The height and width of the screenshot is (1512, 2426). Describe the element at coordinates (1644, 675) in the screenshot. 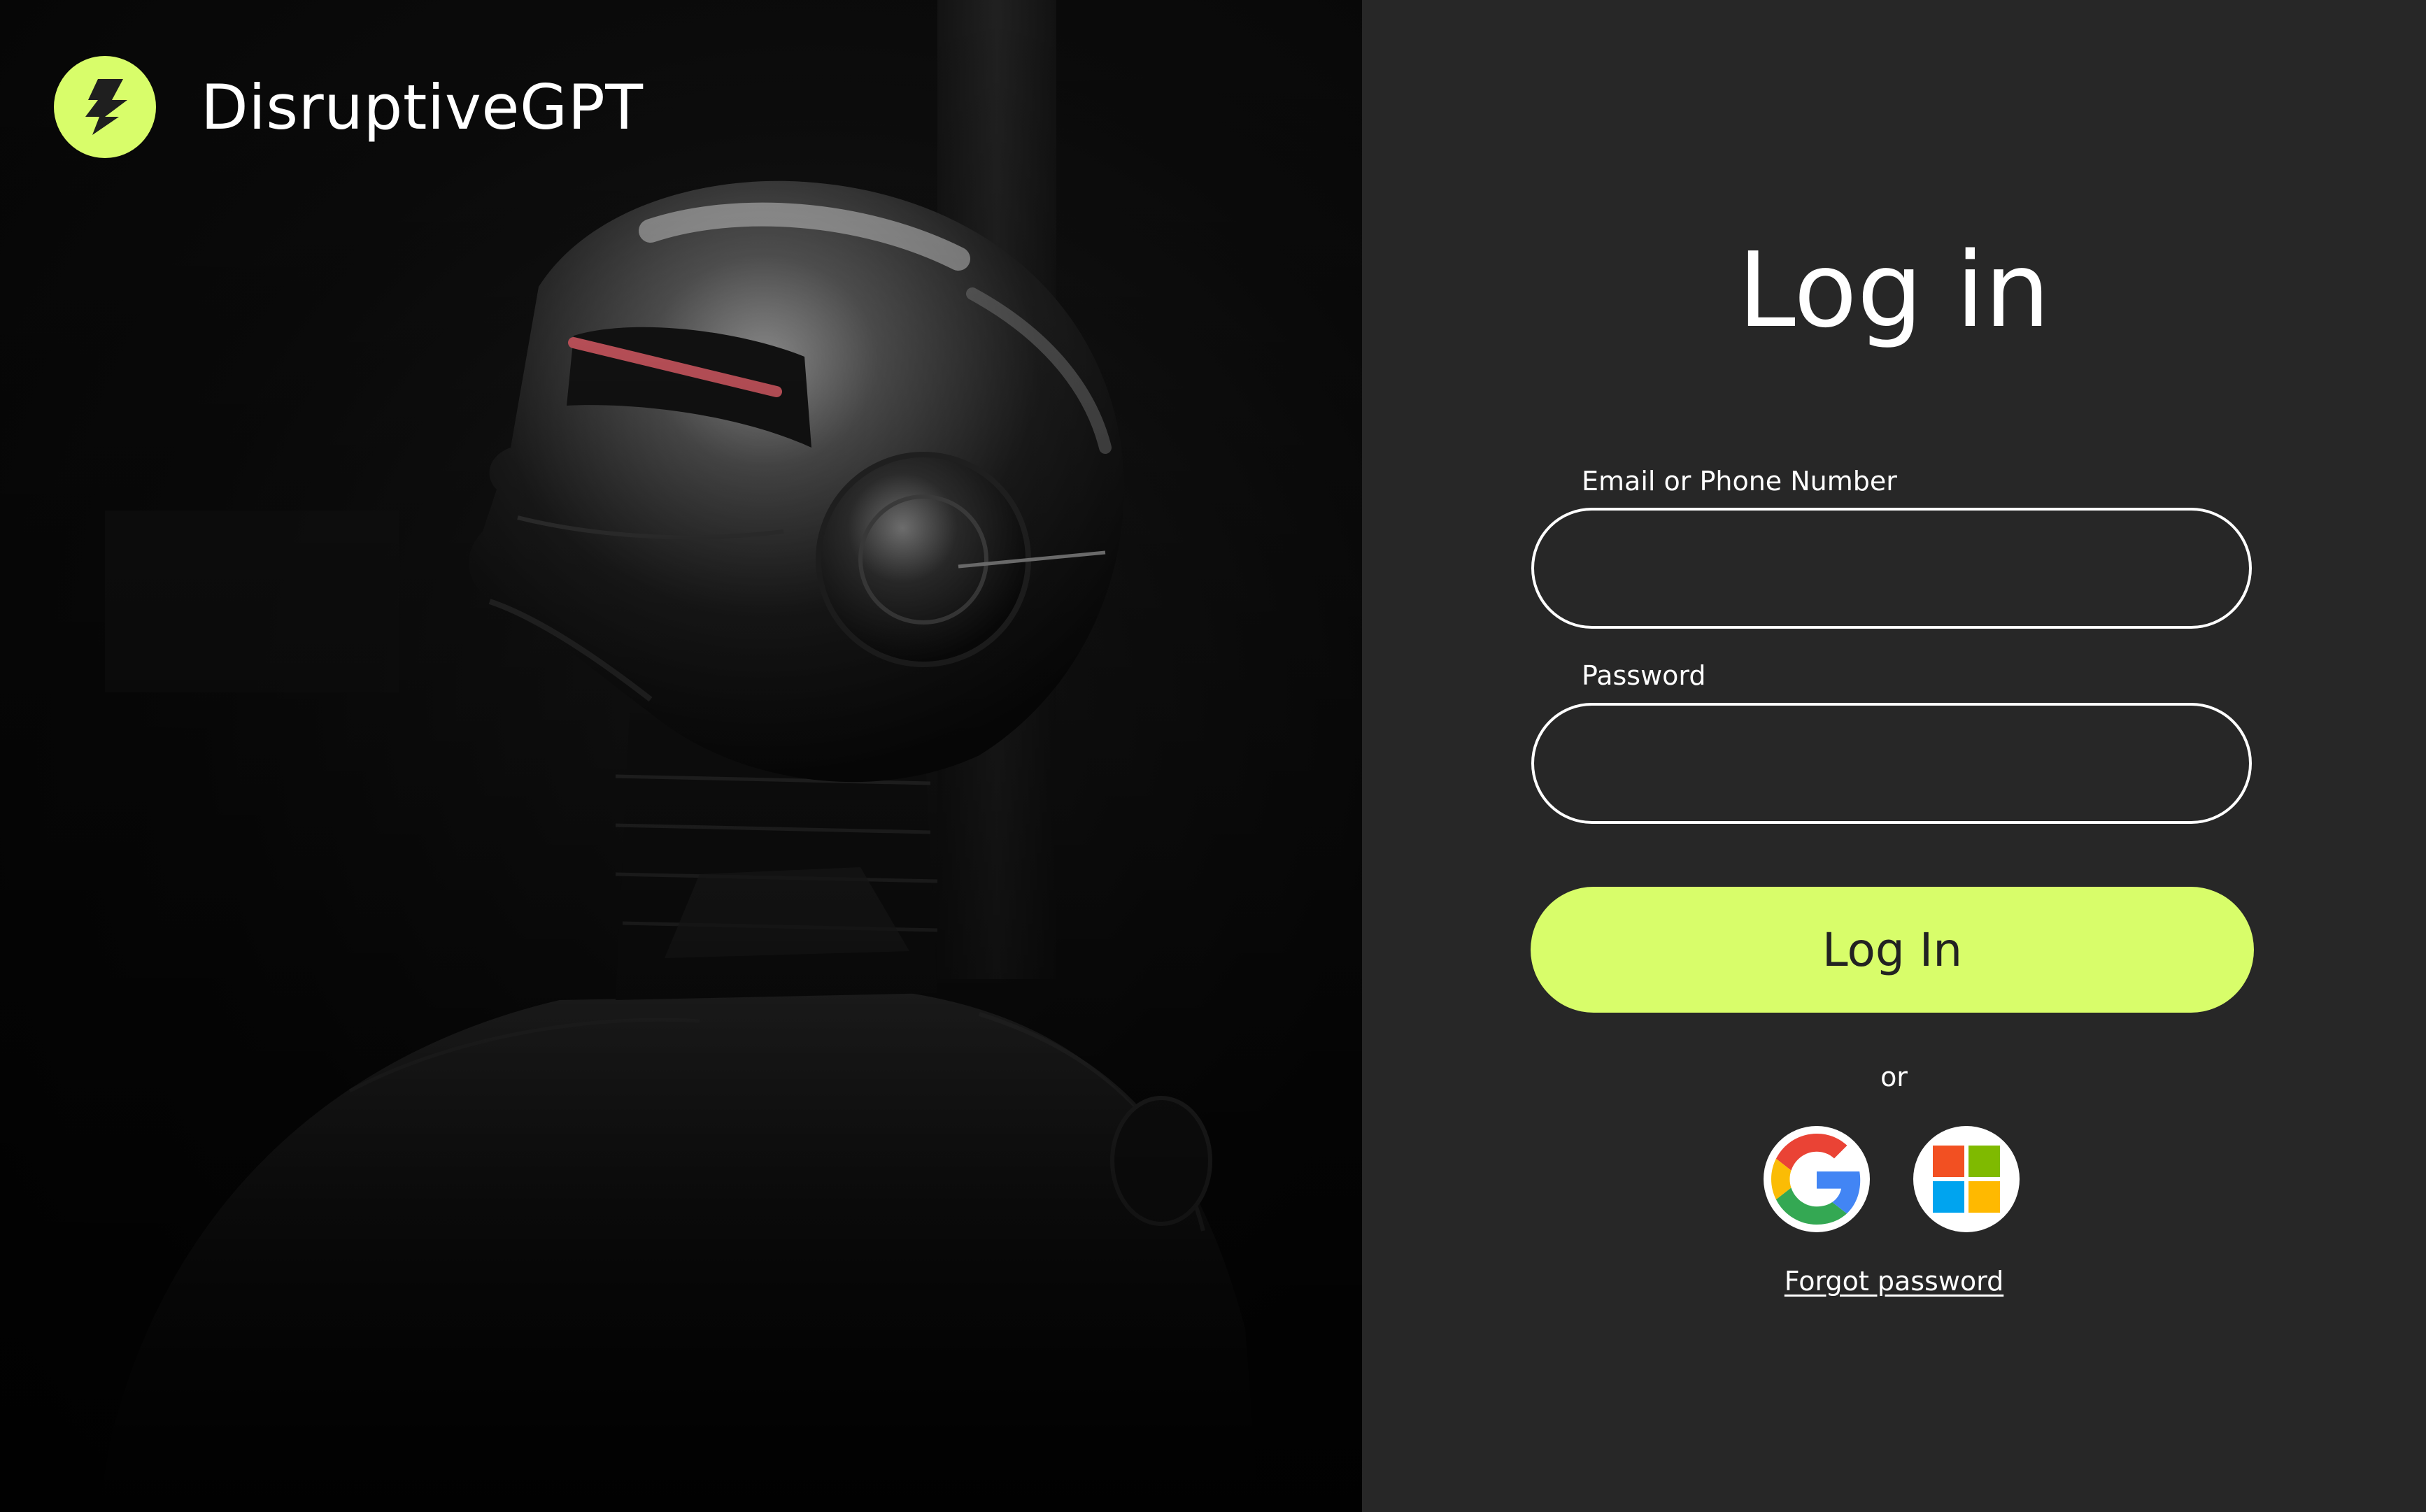

I see `password-label: Password` at that location.